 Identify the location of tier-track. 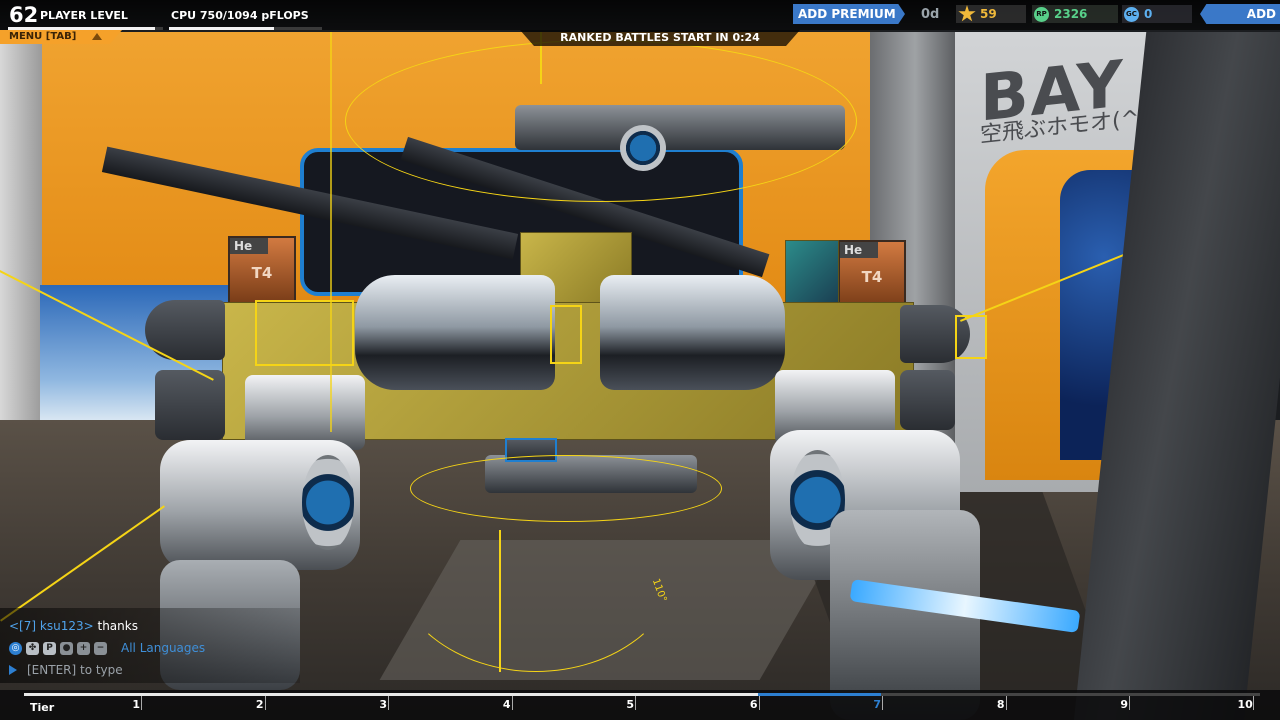
(642, 694).